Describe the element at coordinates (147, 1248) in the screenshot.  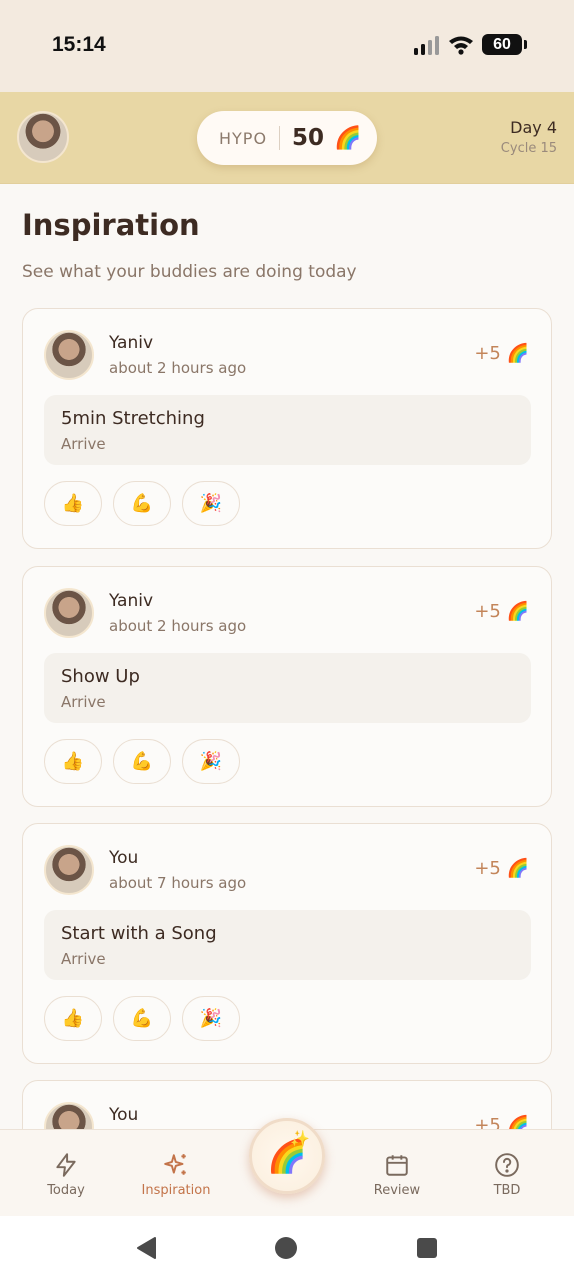
I see `back-icon` at that location.